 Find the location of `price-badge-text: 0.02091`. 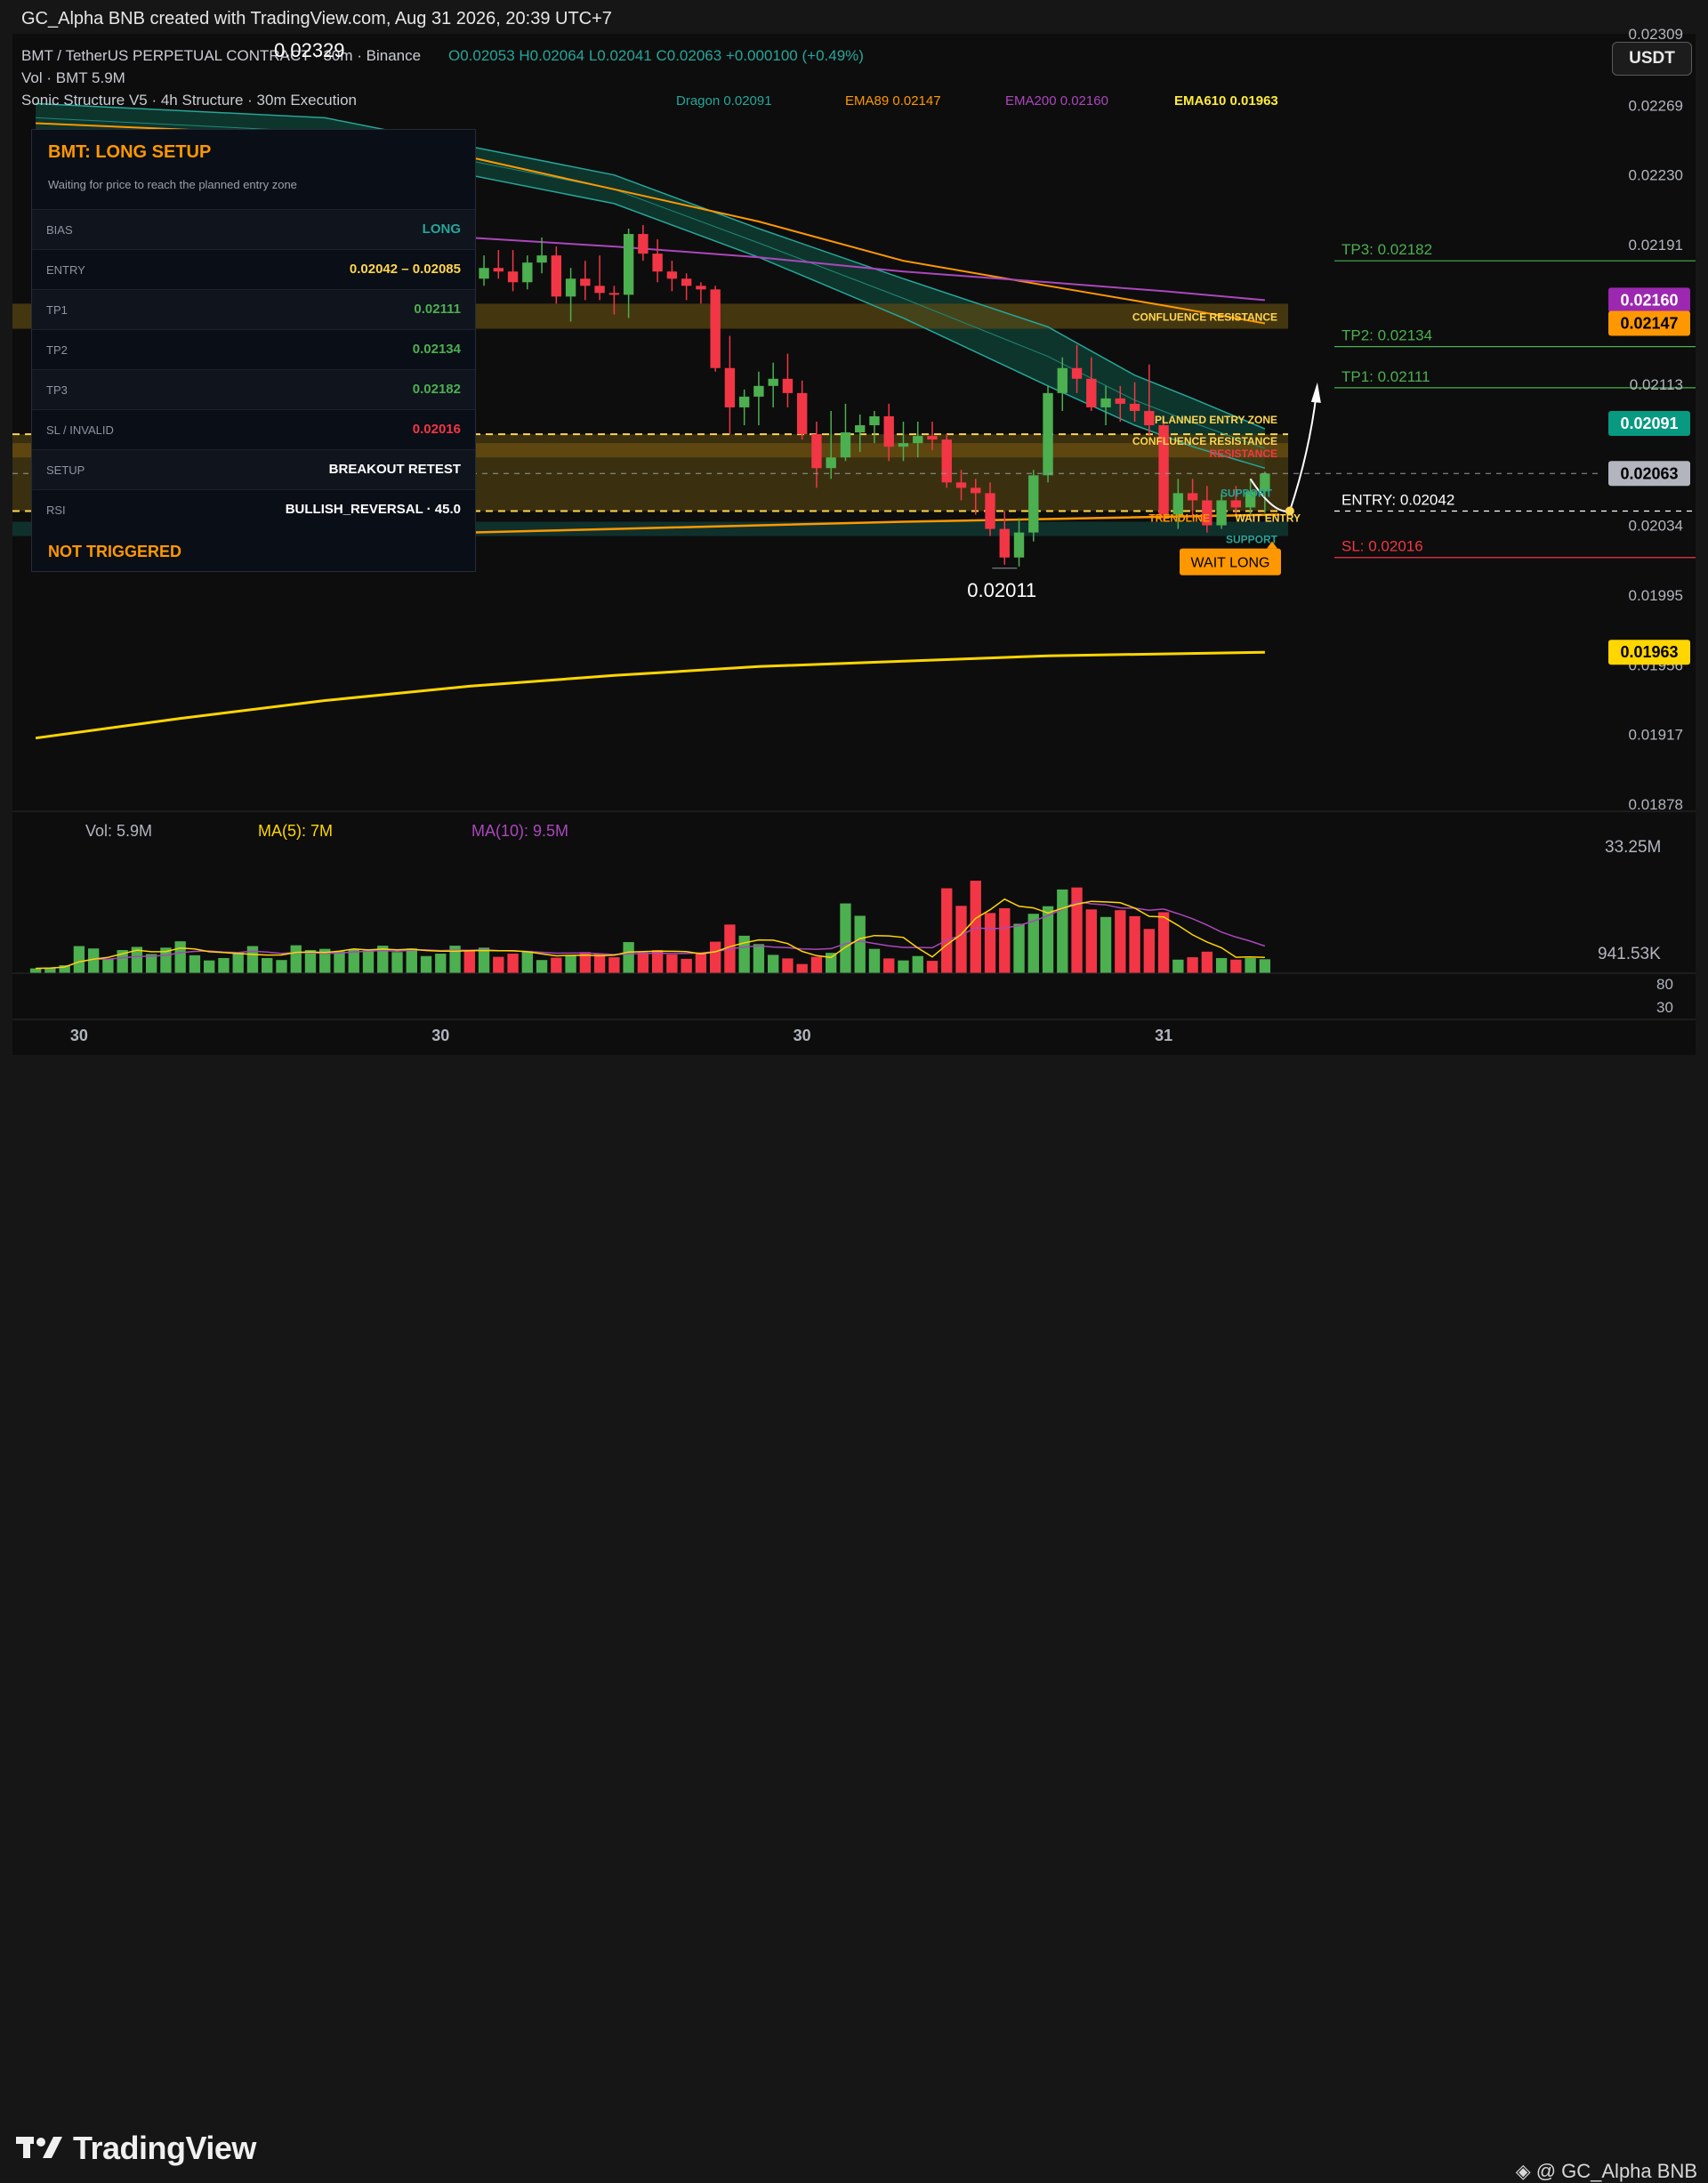

price-badge-text: 0.02091 is located at coordinates (1649, 423).